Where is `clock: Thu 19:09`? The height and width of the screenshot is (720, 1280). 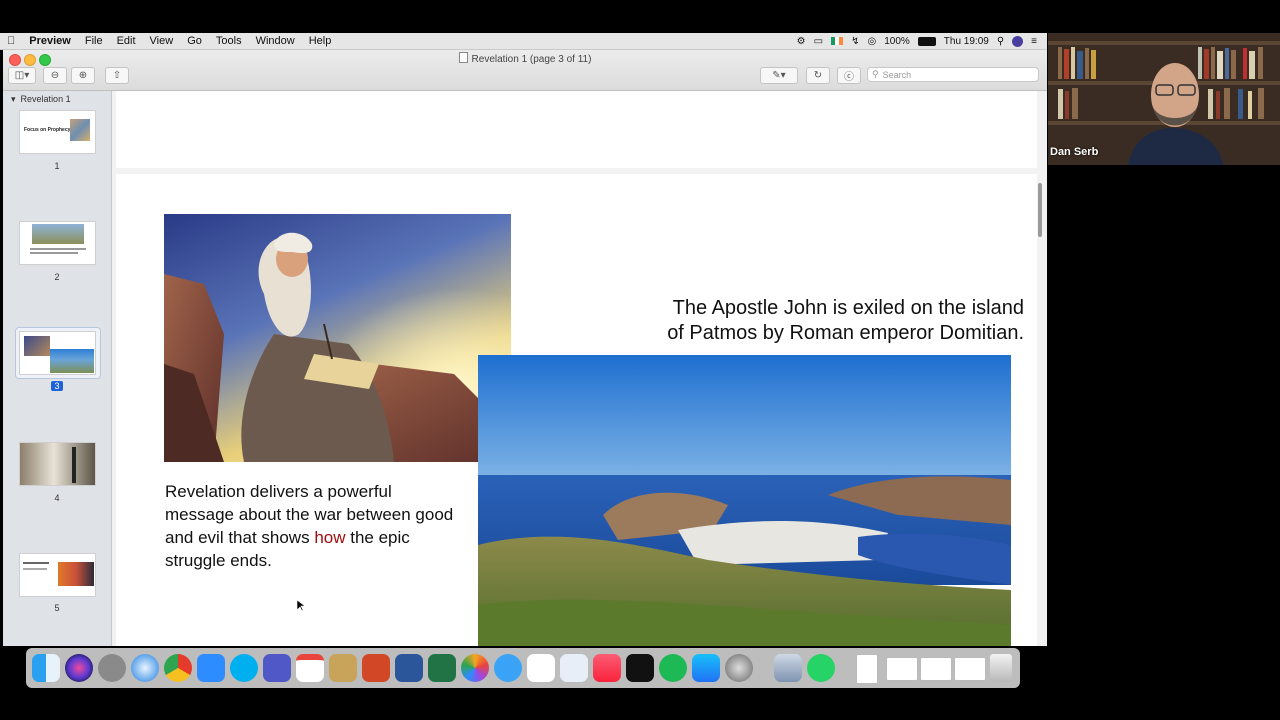
clock: Thu 19:09 is located at coordinates (966, 41).